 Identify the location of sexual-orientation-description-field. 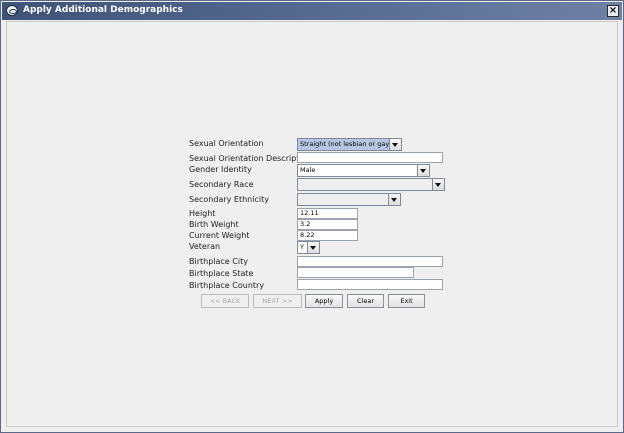
(370, 157).